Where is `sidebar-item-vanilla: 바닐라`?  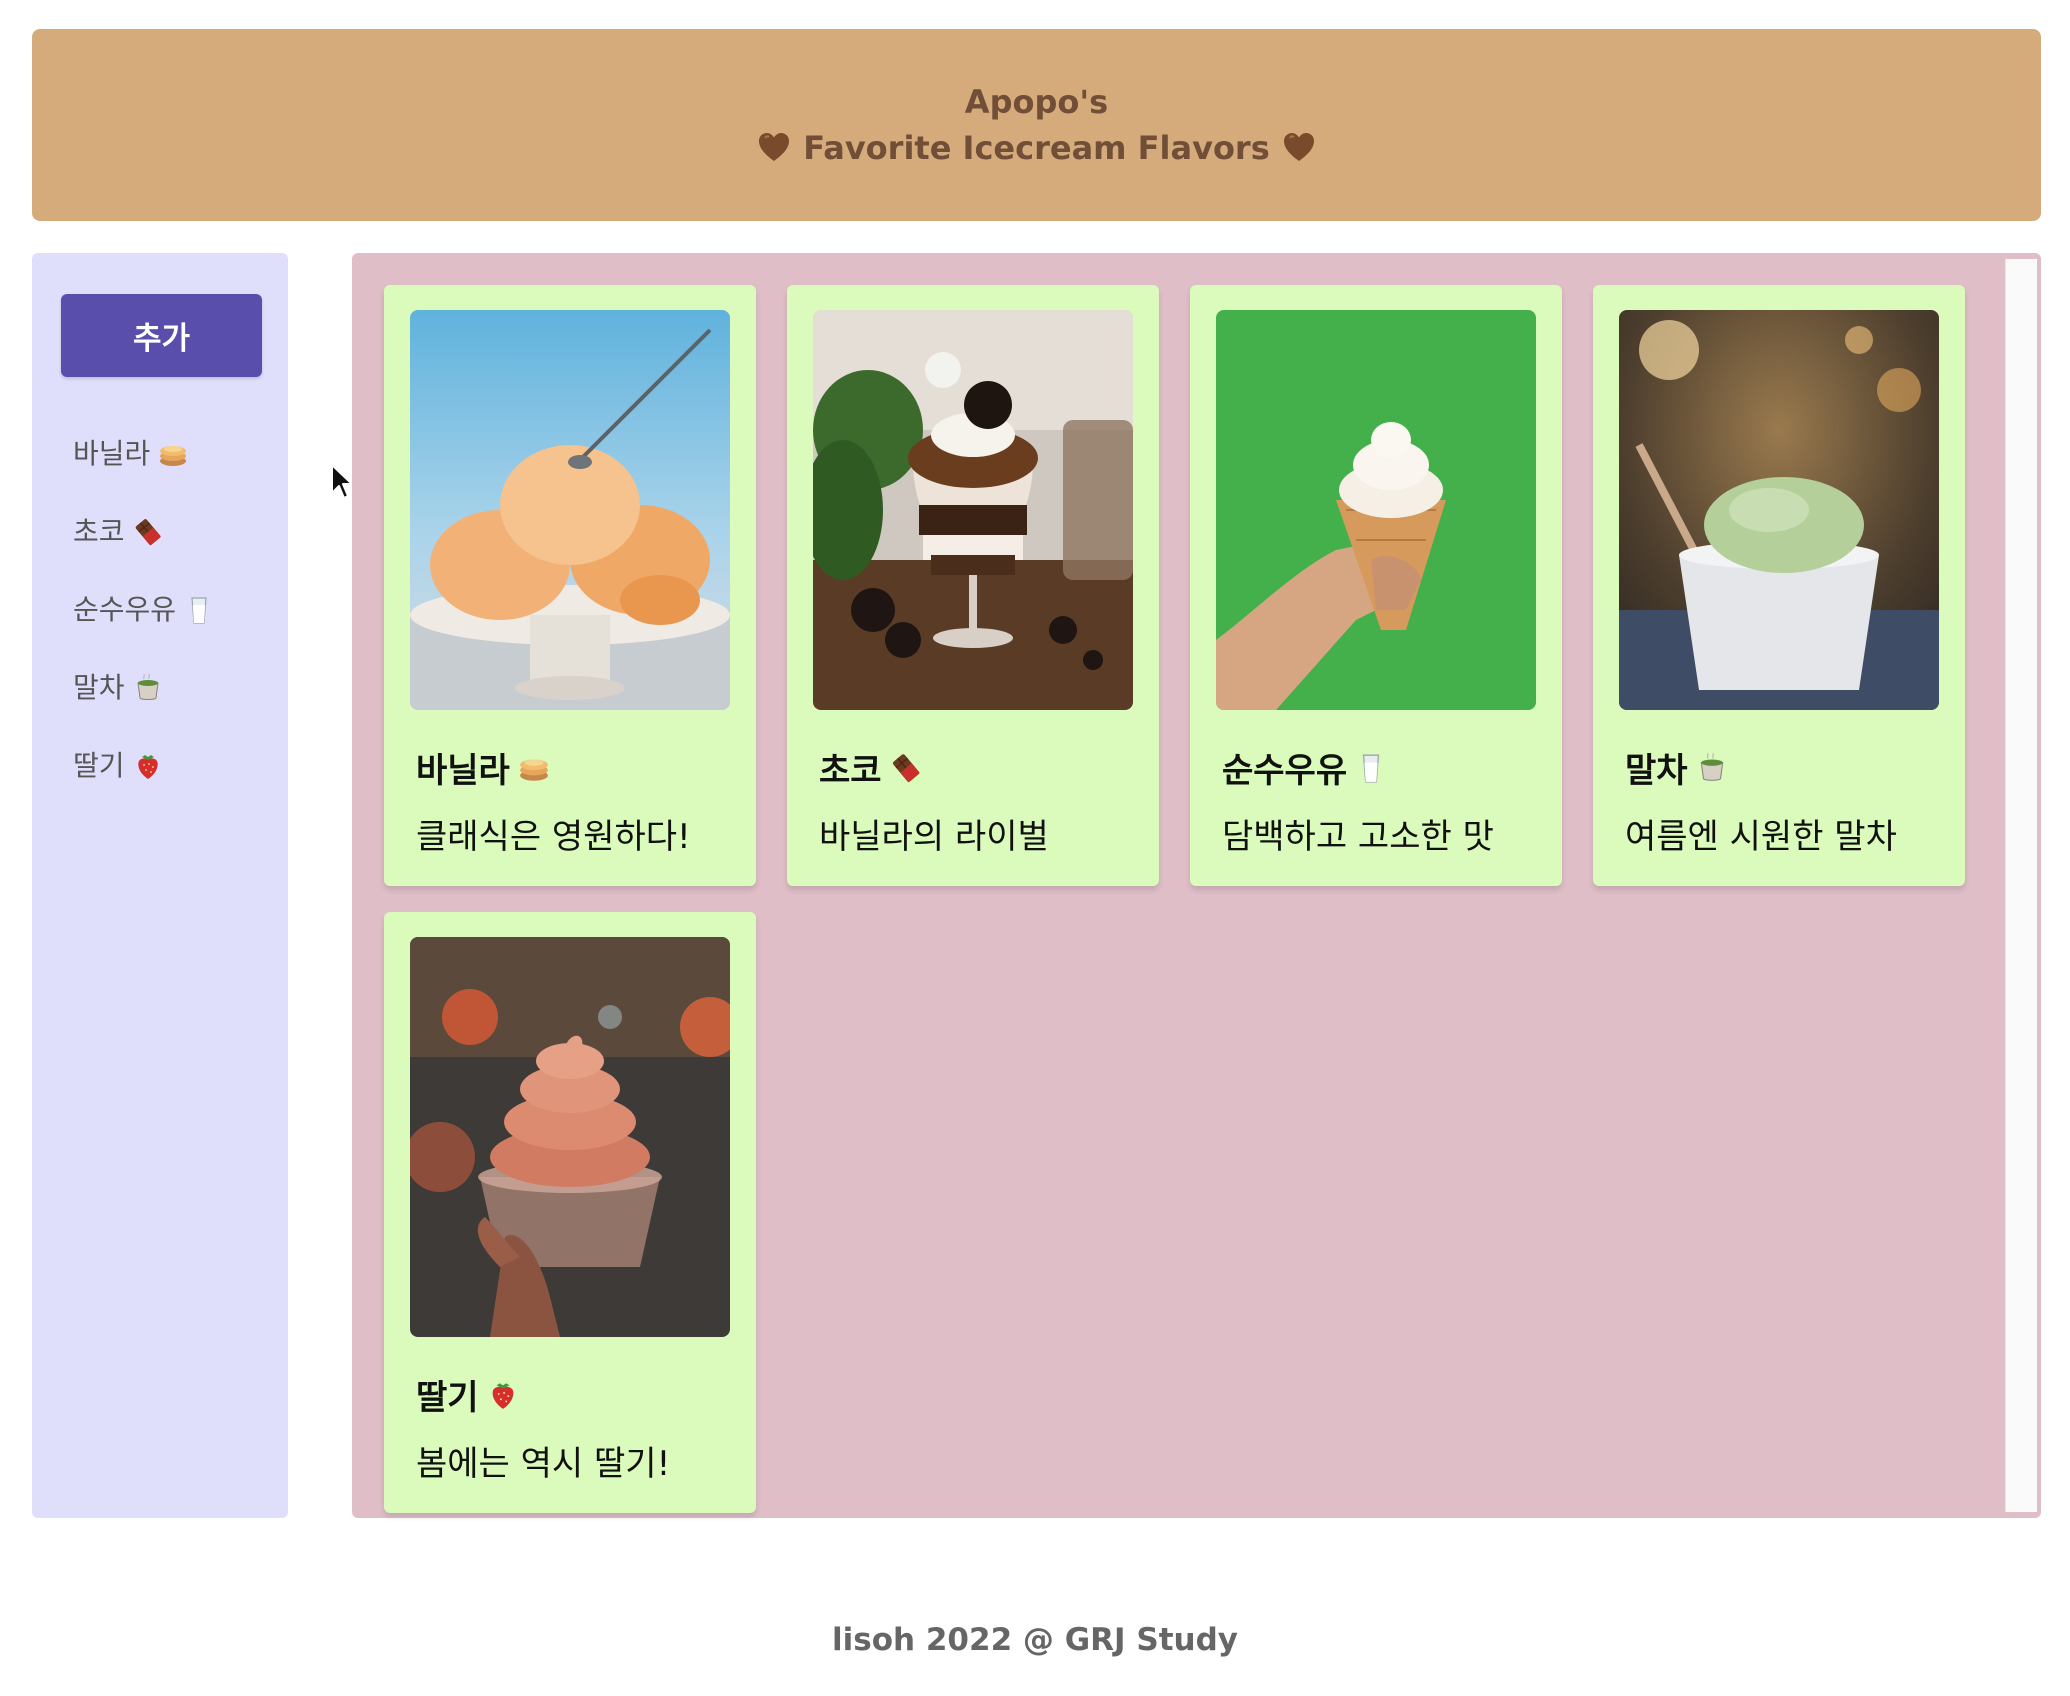
sidebar-item-vanilla: 바닐라 is located at coordinates (143, 454).